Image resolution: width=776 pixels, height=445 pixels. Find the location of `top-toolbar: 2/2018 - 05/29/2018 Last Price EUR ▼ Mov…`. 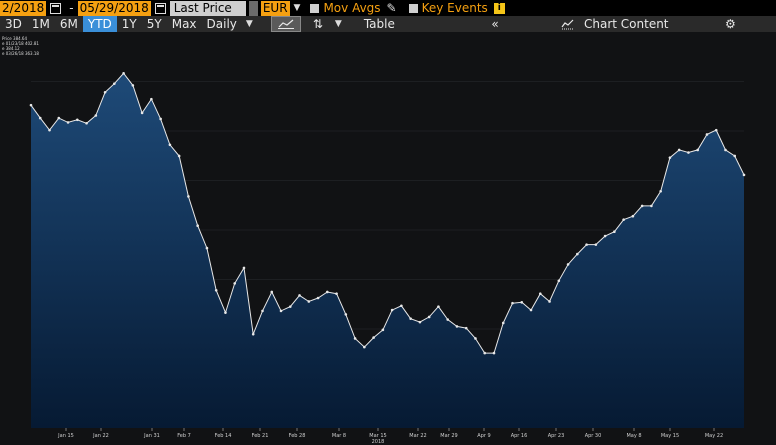

top-toolbar: 2/2018 - 05/29/2018 Last Price EUR ▼ Mov… is located at coordinates (388, 8).